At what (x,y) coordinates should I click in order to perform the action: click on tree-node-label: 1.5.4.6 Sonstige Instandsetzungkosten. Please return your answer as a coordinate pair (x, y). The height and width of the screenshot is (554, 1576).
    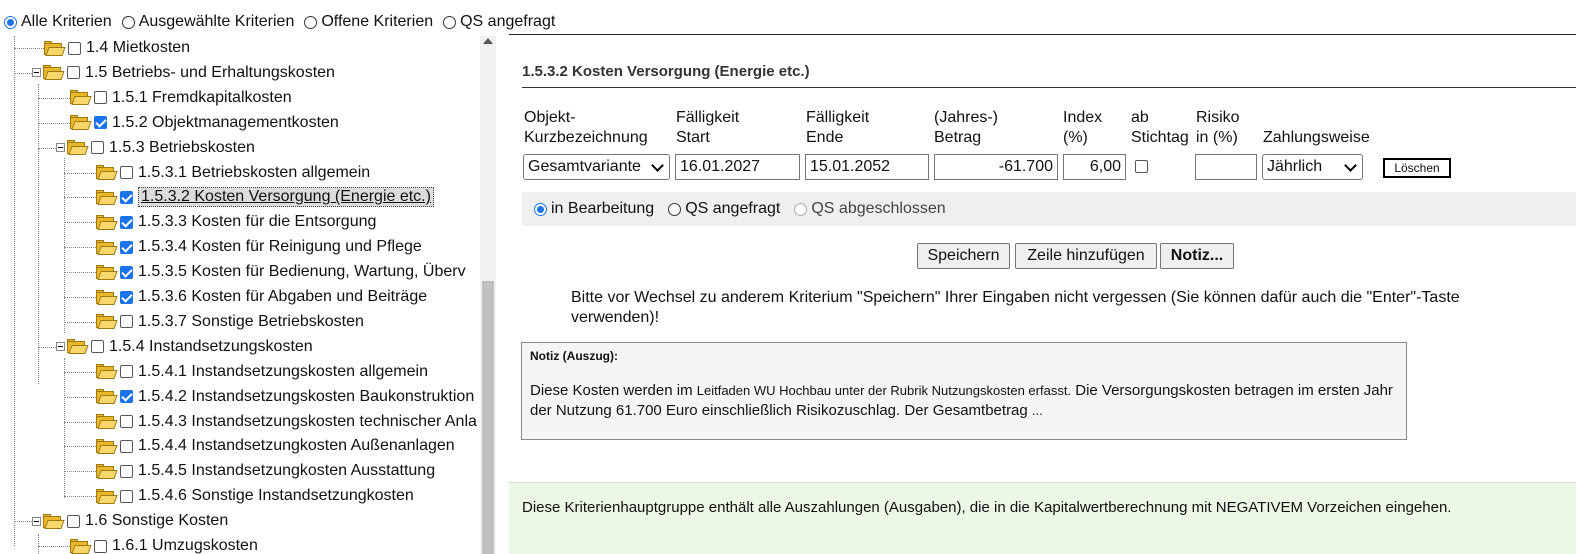
    Looking at the image, I should click on (276, 496).